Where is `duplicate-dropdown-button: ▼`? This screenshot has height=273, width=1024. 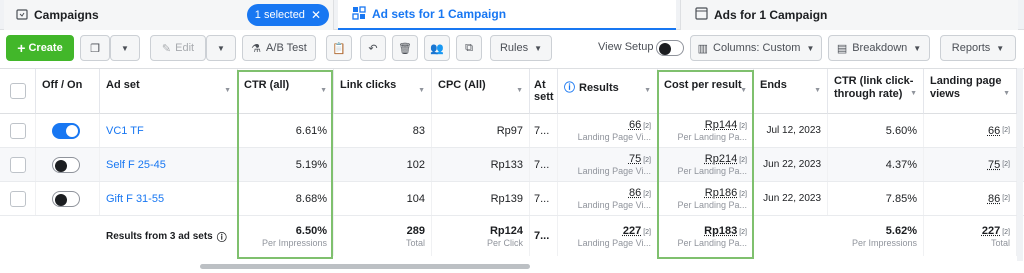 duplicate-dropdown-button: ▼ is located at coordinates (125, 48).